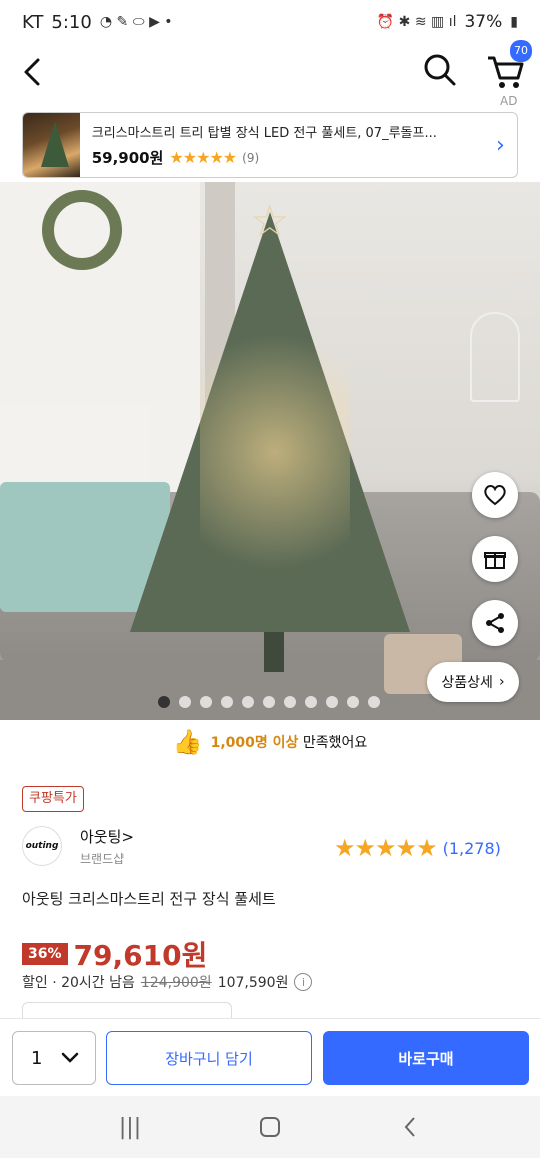 Image resolution: width=540 pixels, height=1158 pixels. Describe the element at coordinates (521, 51) in the screenshot. I see `cart-count-badge: 70` at that location.